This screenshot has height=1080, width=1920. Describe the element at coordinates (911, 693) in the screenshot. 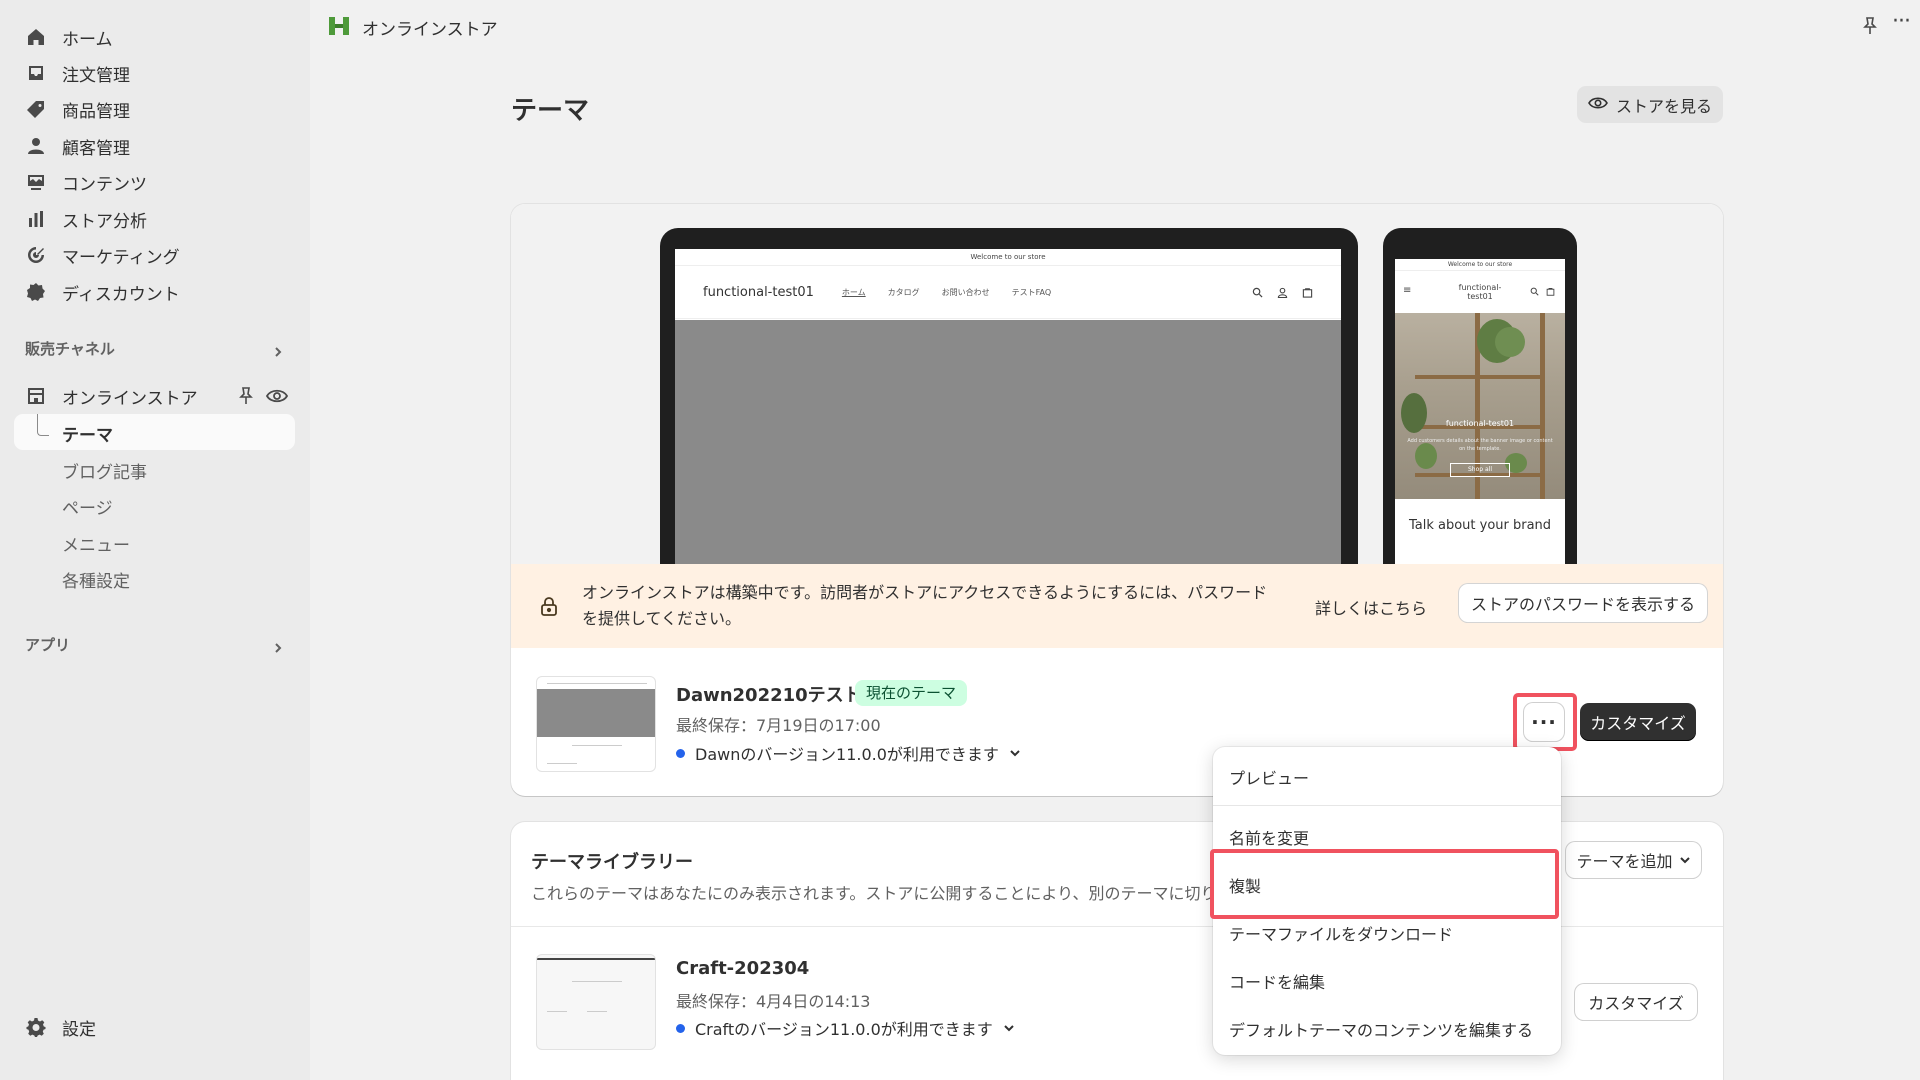

I see `current-theme-badge: 現在のテーマ` at that location.